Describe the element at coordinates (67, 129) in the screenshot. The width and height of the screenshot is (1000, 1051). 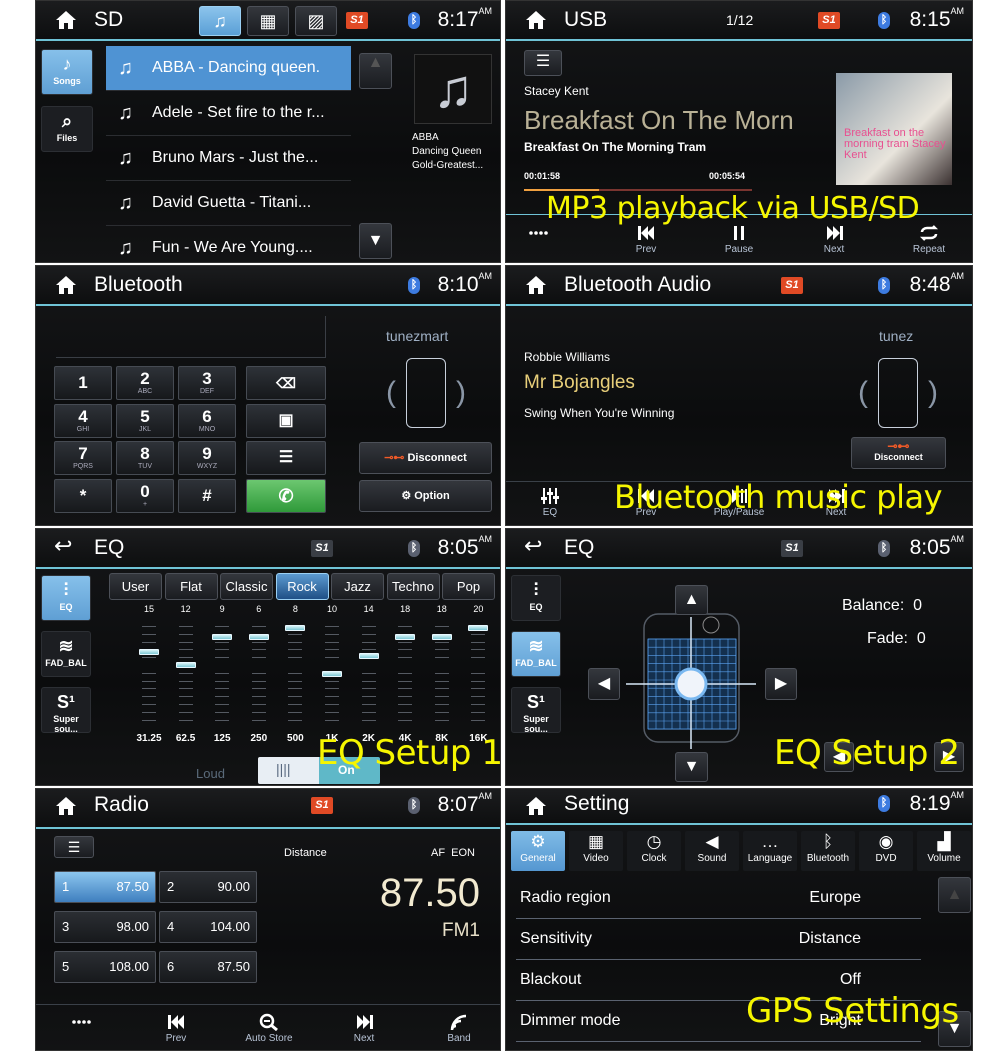
I see `sidebar-item-files: ⌕ Files` at that location.